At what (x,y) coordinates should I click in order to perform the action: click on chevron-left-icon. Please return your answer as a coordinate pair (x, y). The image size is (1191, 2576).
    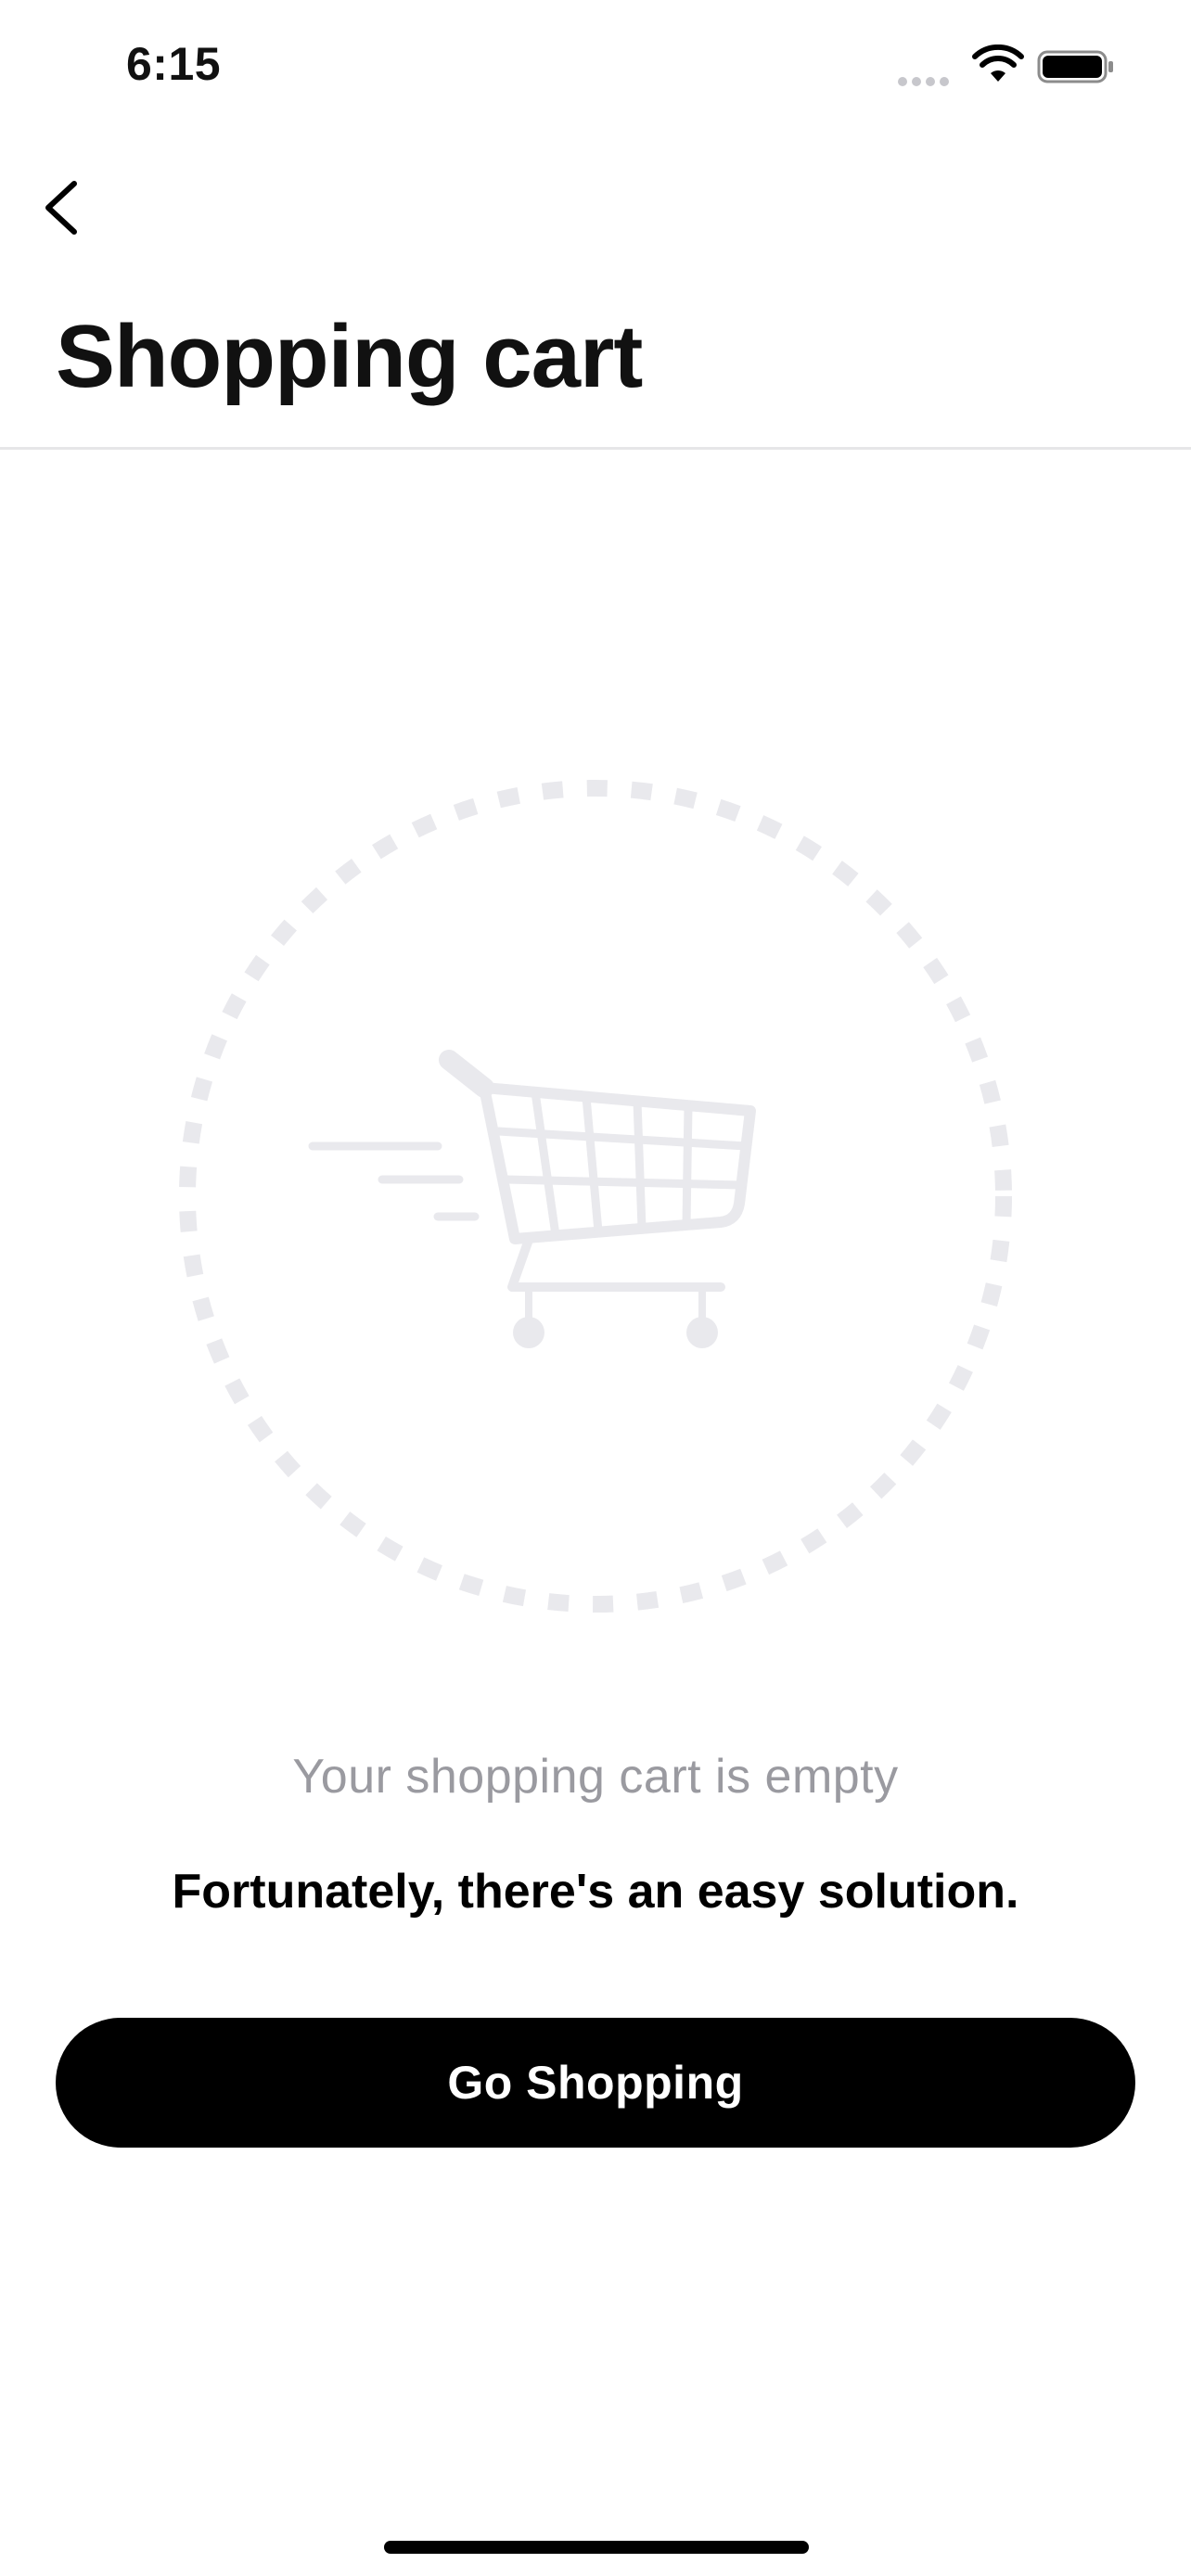
    Looking at the image, I should click on (61, 208).